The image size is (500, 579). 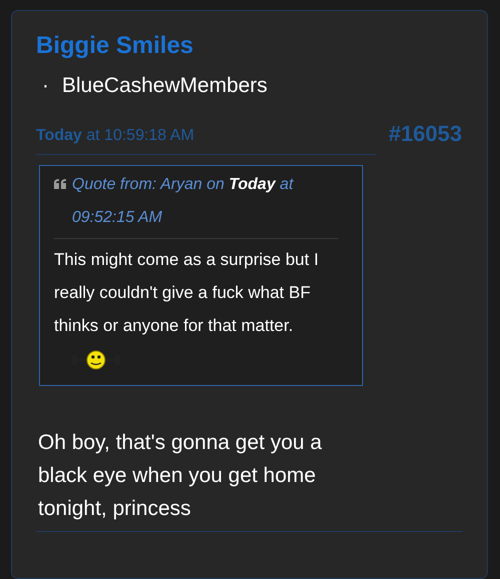 What do you see at coordinates (180, 476) in the screenshot?
I see `post-body: Oh boy, that's gonna get you a black eye when you get home tonight, princess` at bounding box center [180, 476].